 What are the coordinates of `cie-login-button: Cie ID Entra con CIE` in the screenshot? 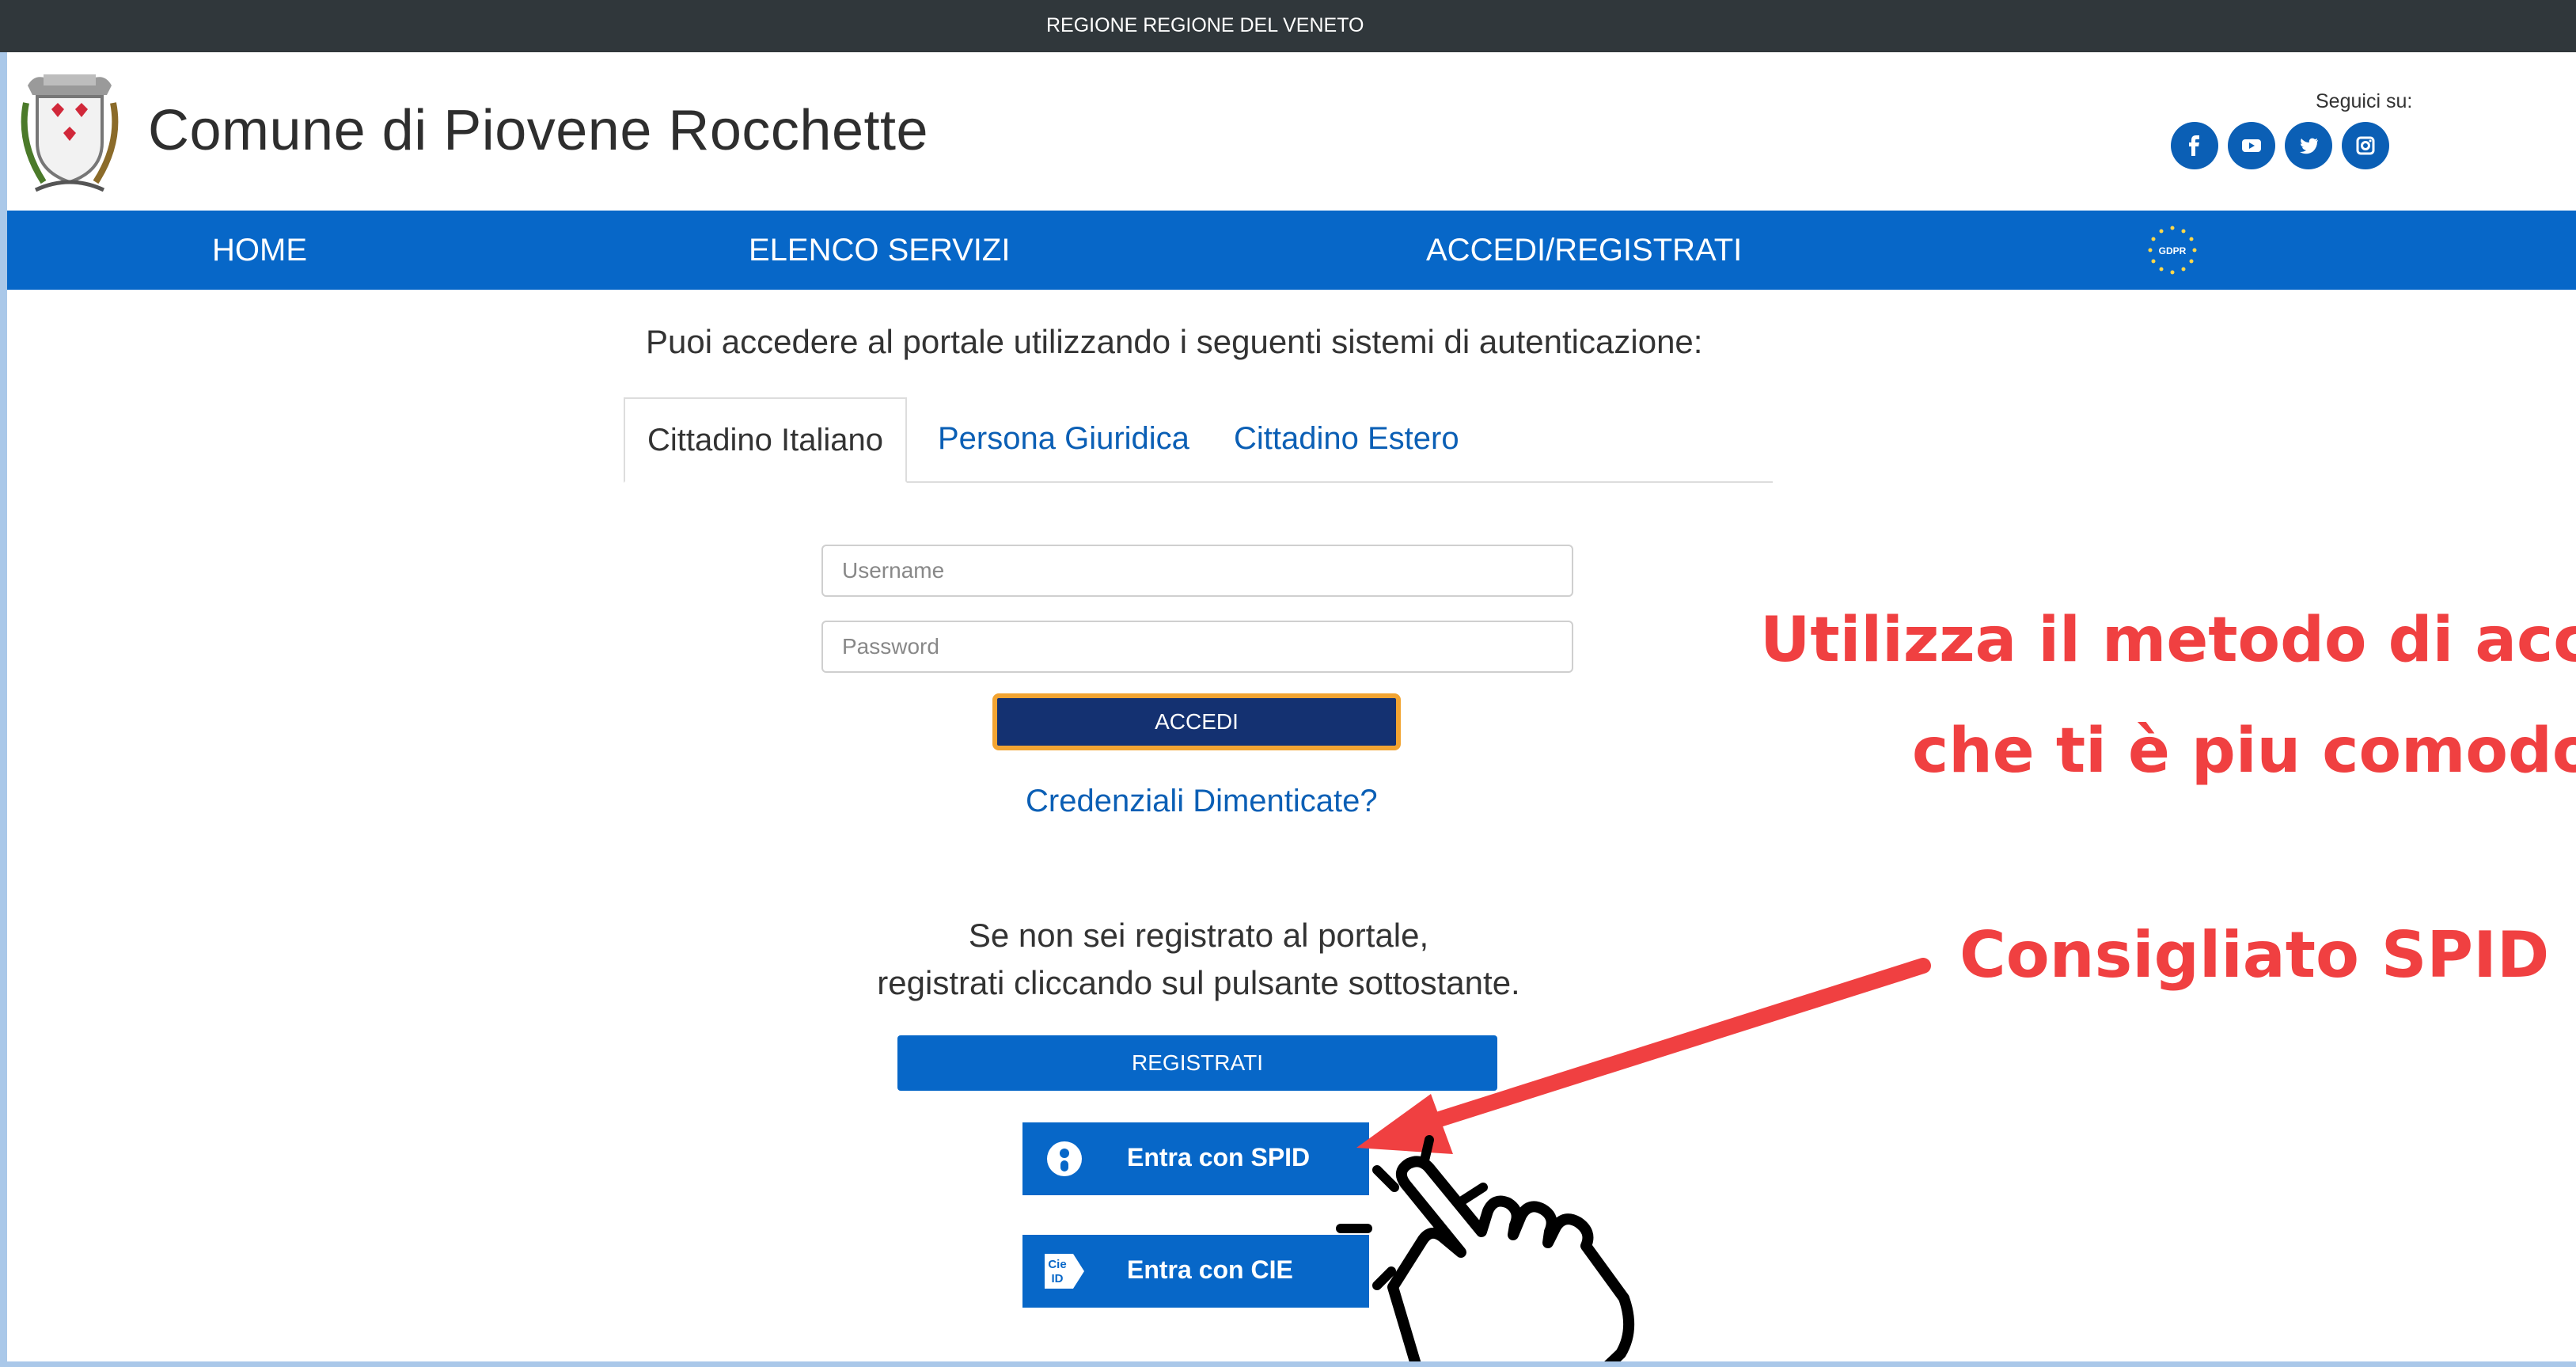 It's located at (1195, 1271).